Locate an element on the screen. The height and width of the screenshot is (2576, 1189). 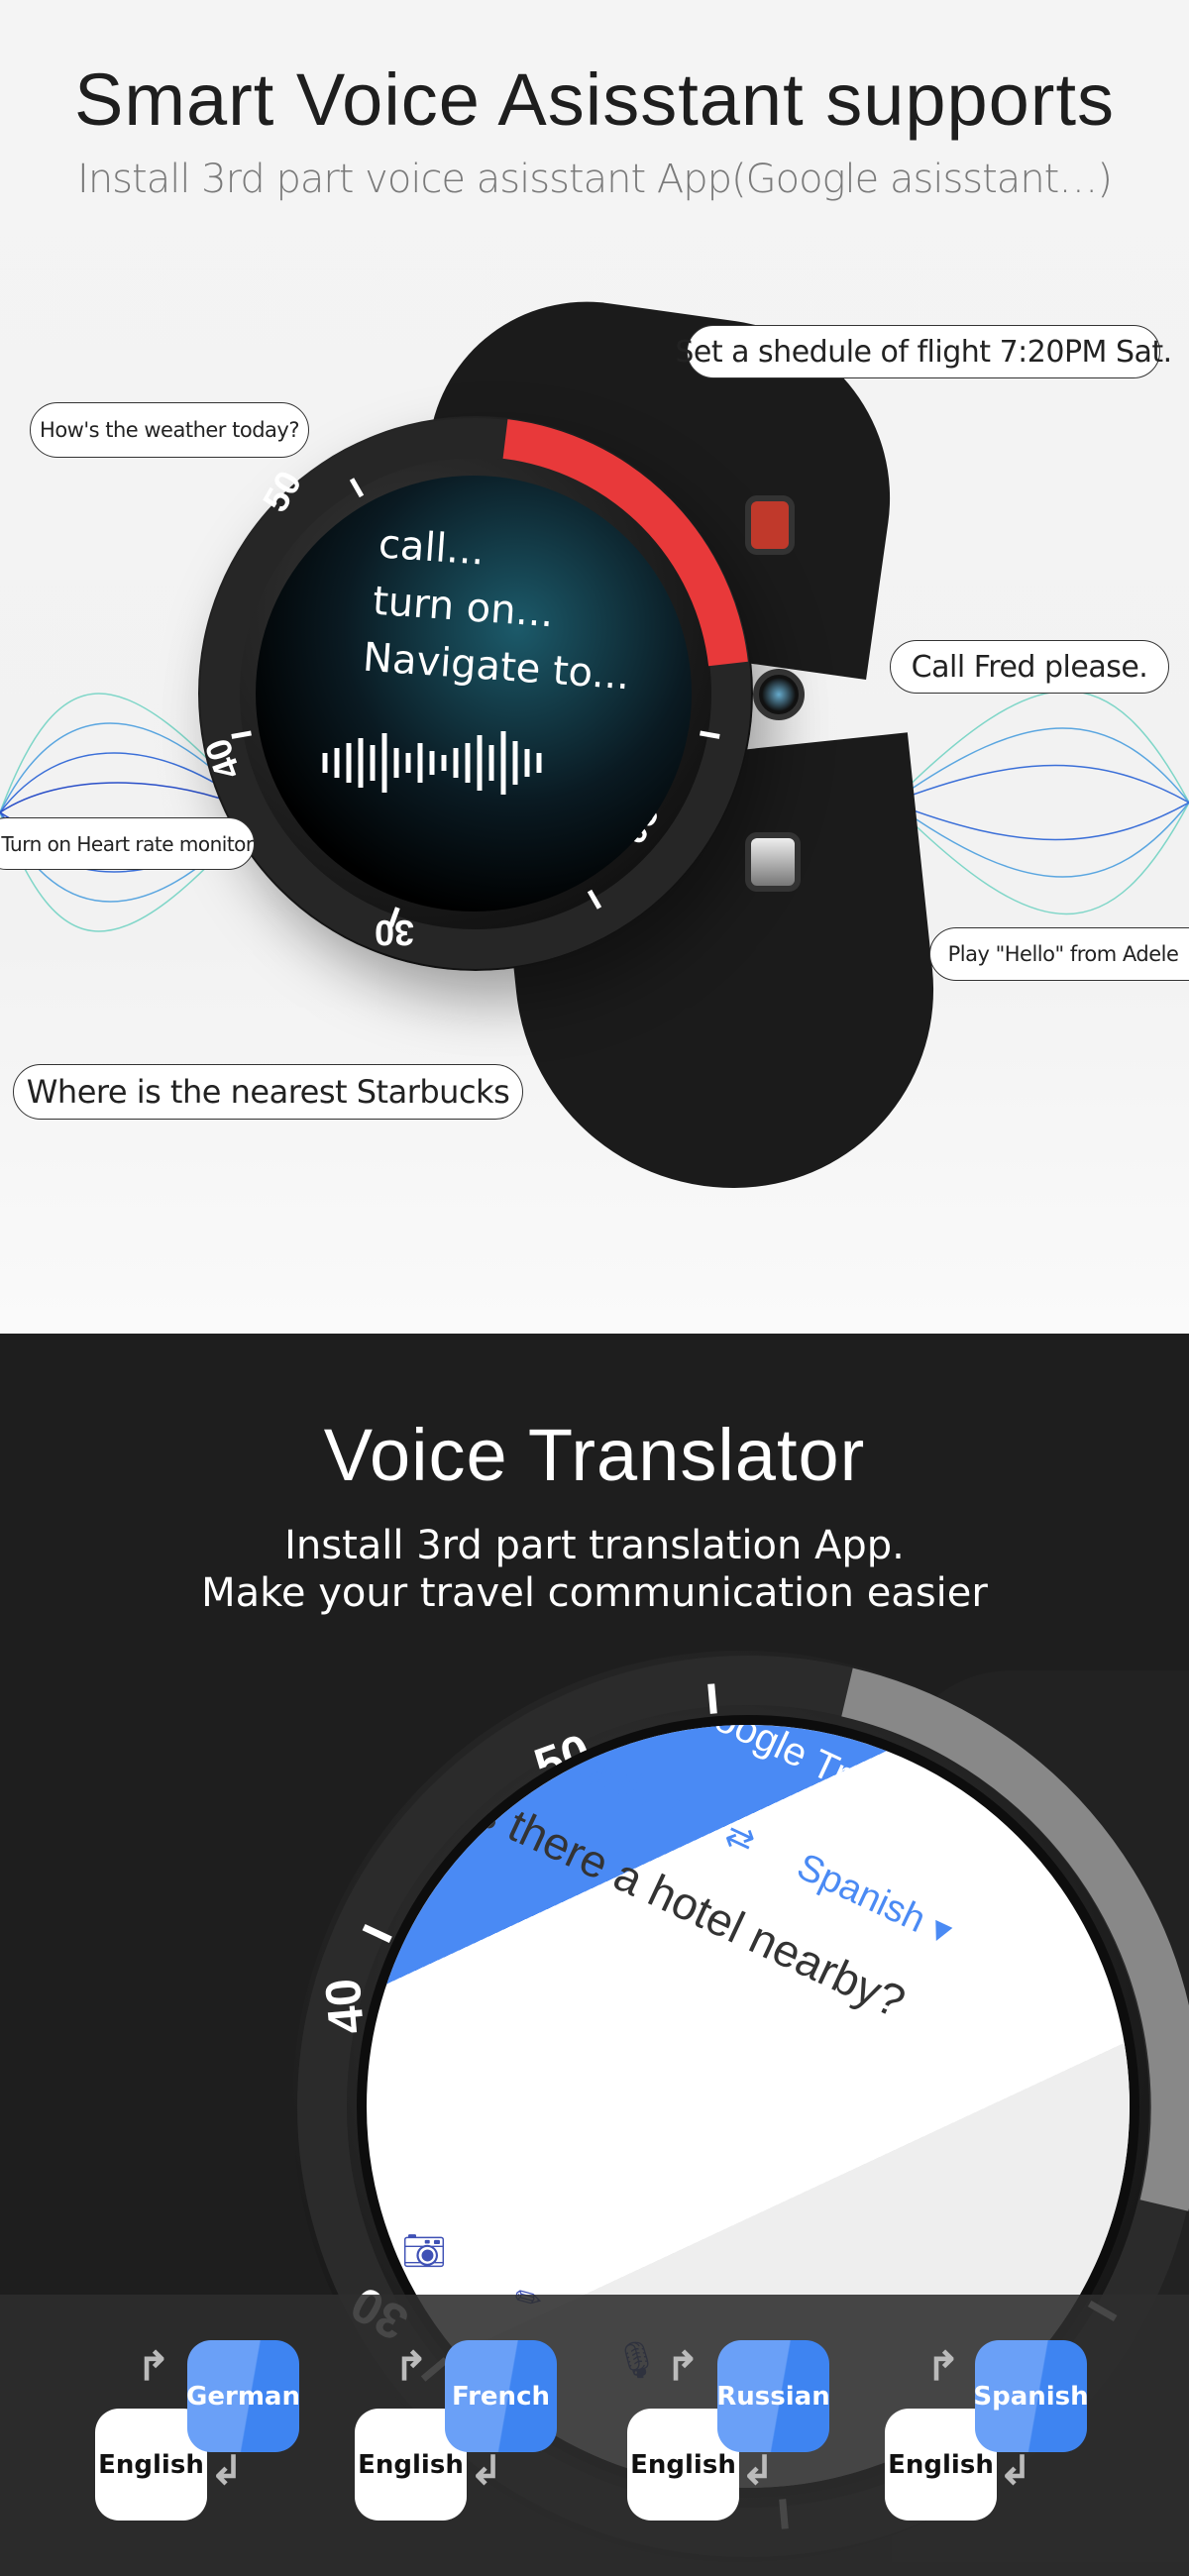
speech-bubble-weather: How's the weather today? is located at coordinates (169, 430).